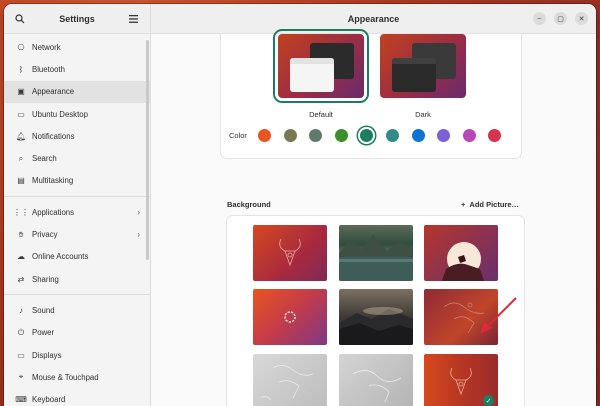 The height and width of the screenshot is (406, 600). What do you see at coordinates (321, 114) in the screenshot?
I see `theme-default-label: Default` at bounding box center [321, 114].